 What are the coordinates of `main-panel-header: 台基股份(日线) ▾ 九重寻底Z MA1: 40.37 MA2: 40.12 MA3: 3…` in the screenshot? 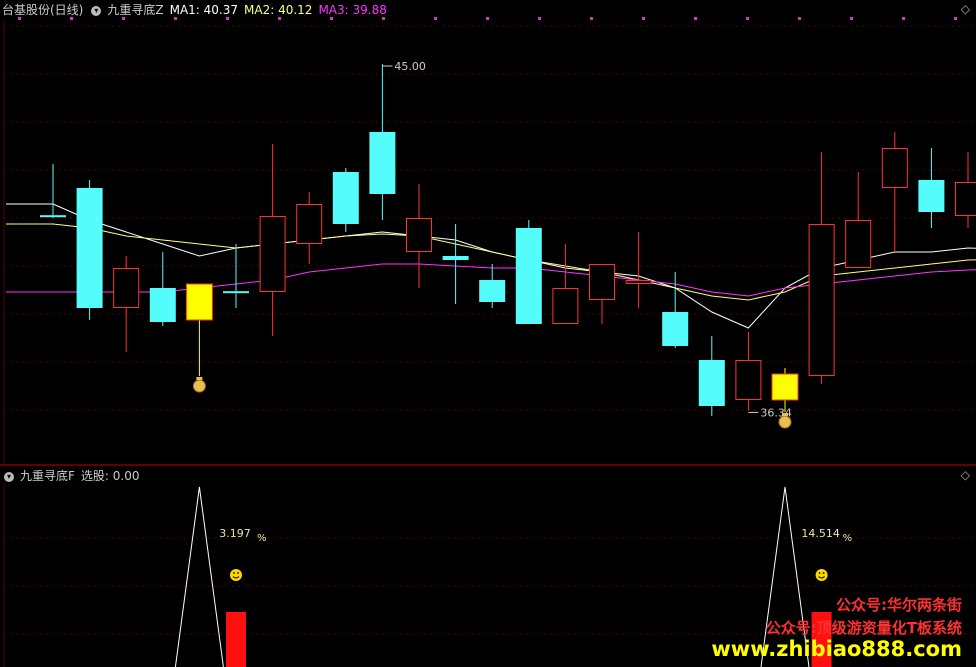 It's located at (197, 10).